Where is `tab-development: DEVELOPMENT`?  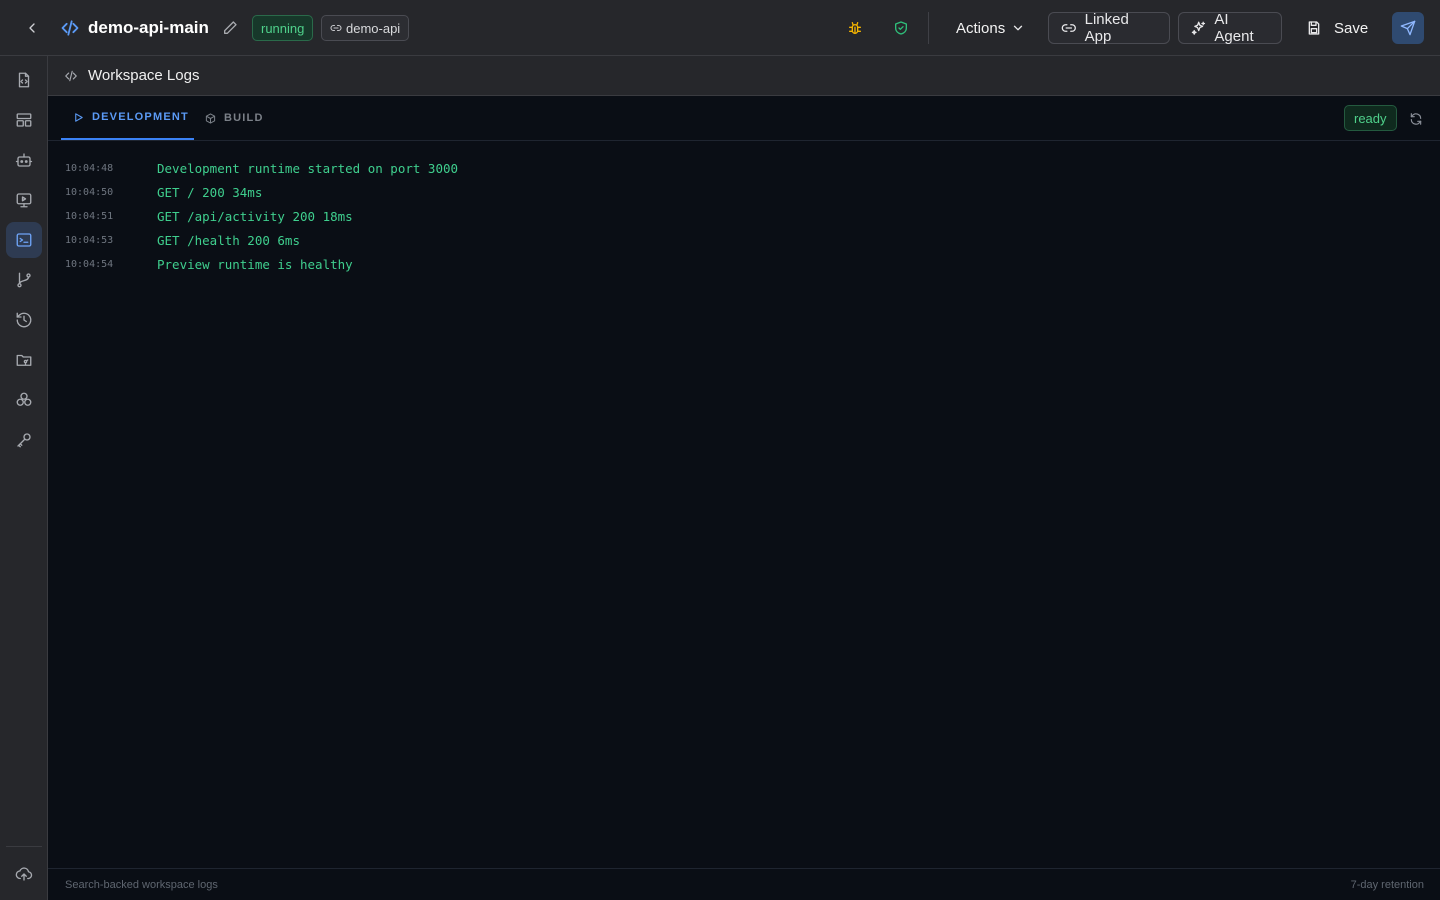 tab-development: DEVELOPMENT is located at coordinates (127, 118).